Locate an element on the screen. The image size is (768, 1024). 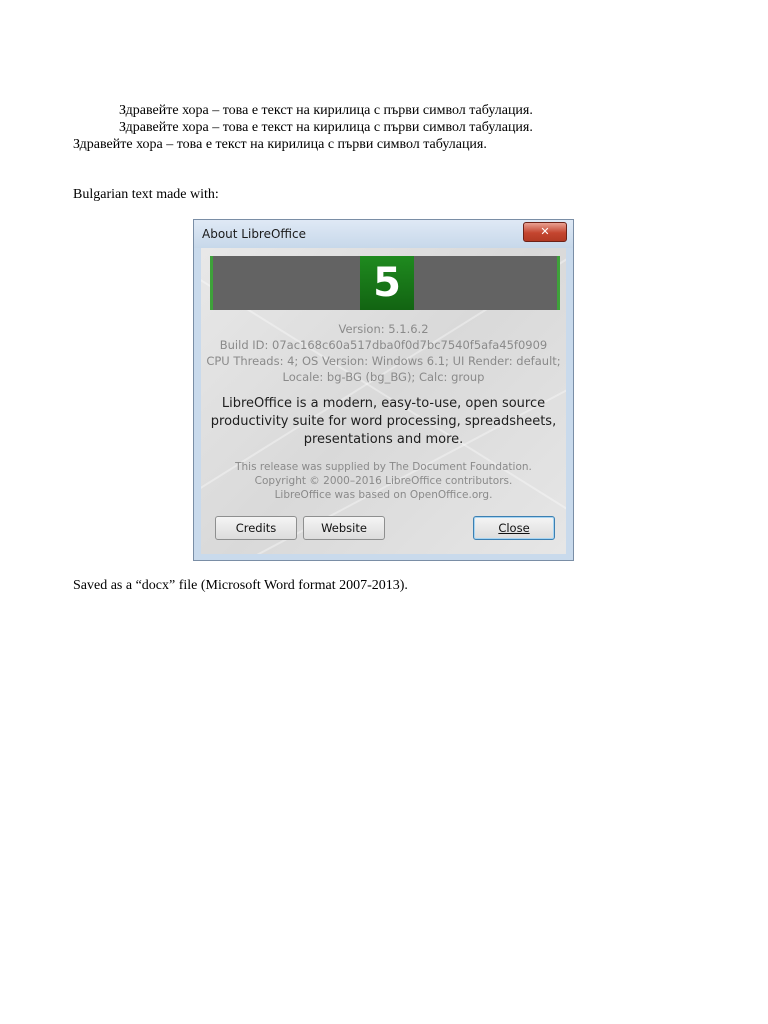
credits-button: Credits is located at coordinates (256, 528).